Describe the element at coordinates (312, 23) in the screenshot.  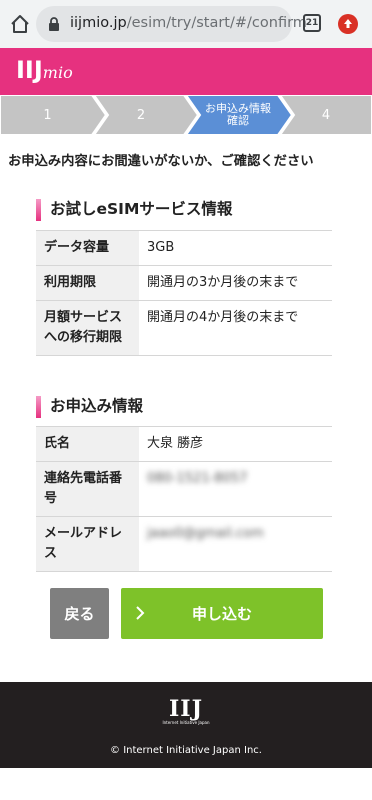
I see `tabs-icon: 21` at that location.